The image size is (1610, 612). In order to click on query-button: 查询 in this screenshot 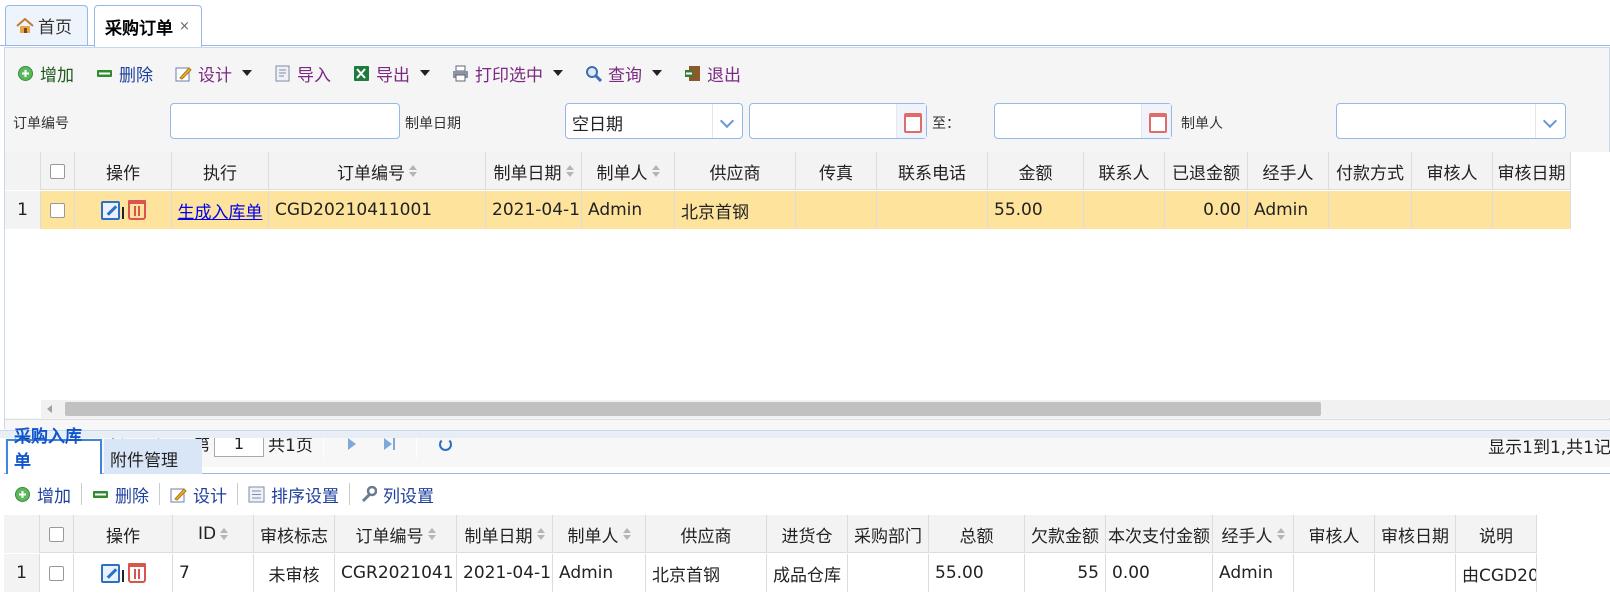, I will do `click(623, 73)`.